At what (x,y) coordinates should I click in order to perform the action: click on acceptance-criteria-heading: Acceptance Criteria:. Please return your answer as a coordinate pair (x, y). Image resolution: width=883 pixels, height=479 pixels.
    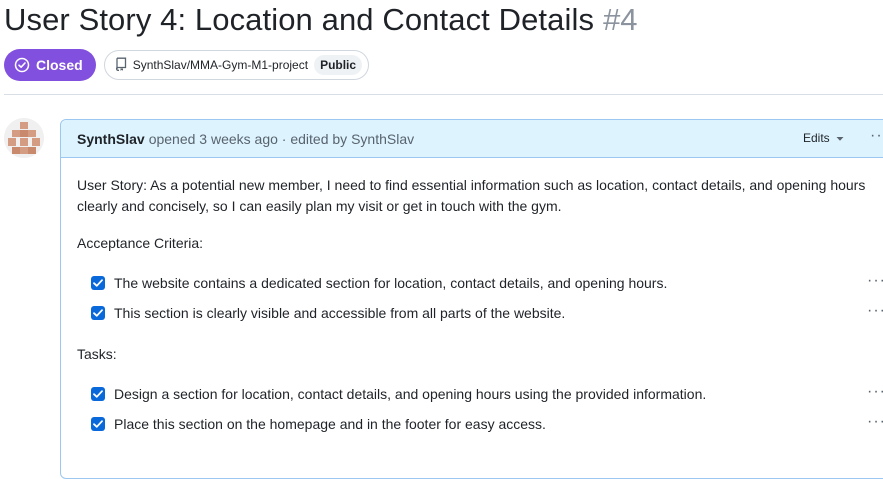
    Looking at the image, I should click on (140, 243).